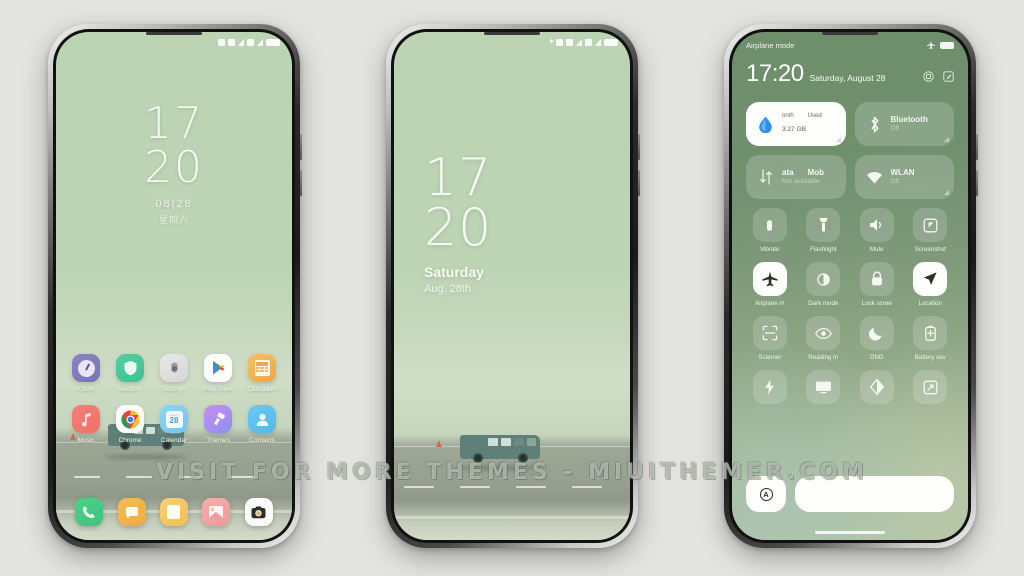 The image size is (1024, 576). I want to click on app-calendar: august 28 Calendar, so click(174, 424).